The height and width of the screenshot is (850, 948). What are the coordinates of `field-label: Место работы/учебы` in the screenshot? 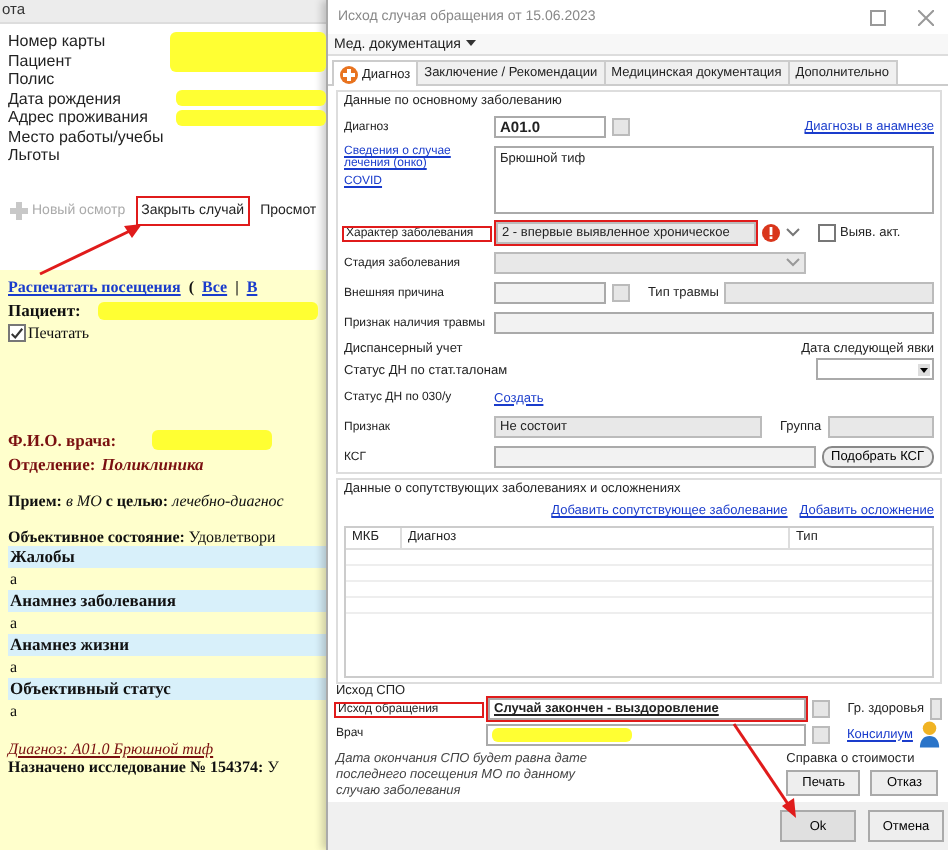 It's located at (86, 136).